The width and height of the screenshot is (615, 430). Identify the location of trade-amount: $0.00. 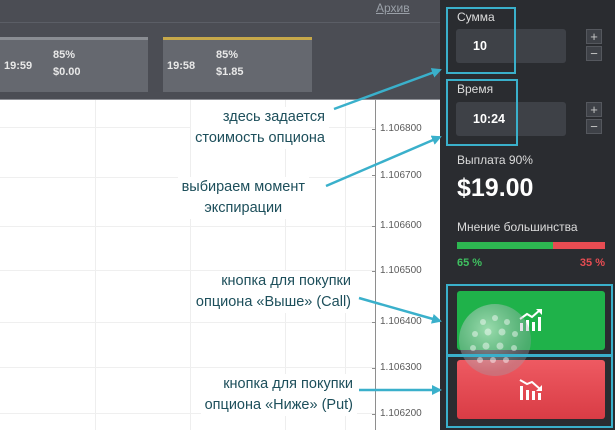
(67, 72).